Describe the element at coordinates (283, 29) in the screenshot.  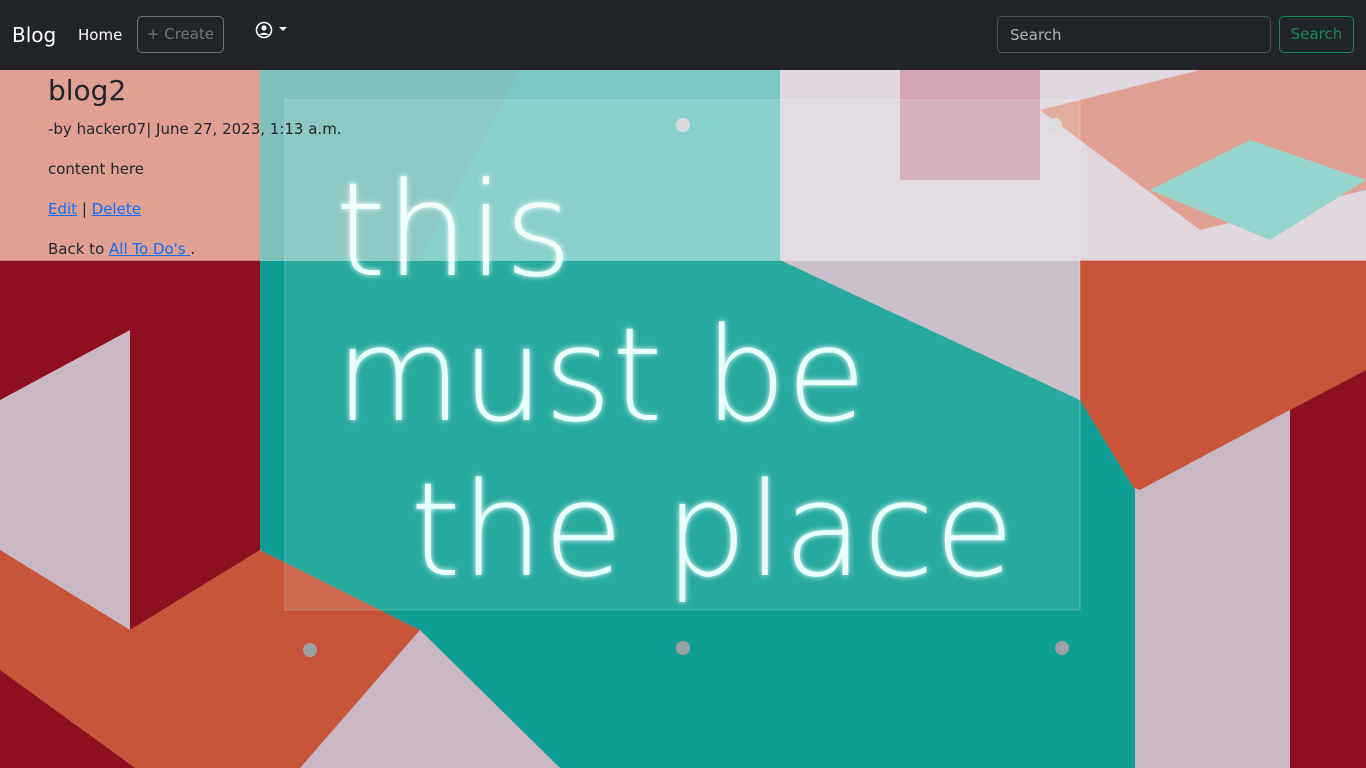
I see `caret-down-icon` at that location.